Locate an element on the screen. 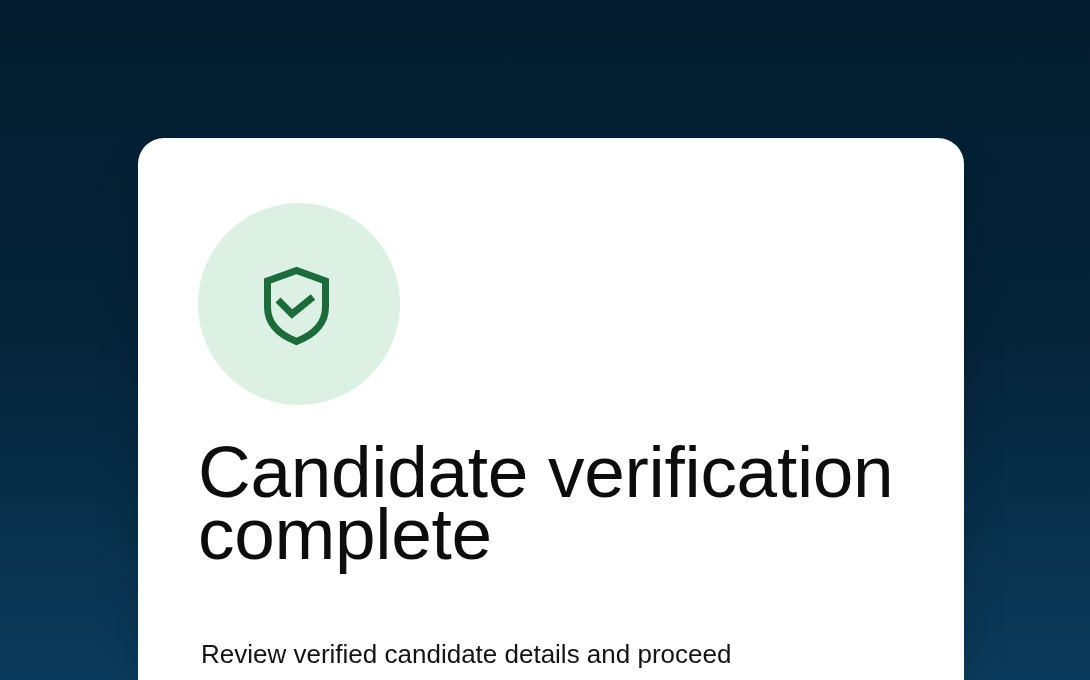  card-title: Candidate verification complete is located at coordinates (546, 508).